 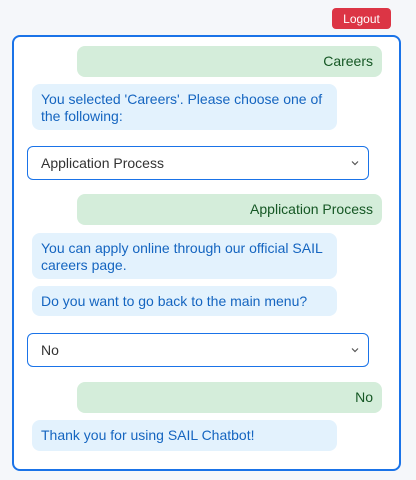 I want to click on user-message-text: Careers, so click(x=348, y=61).